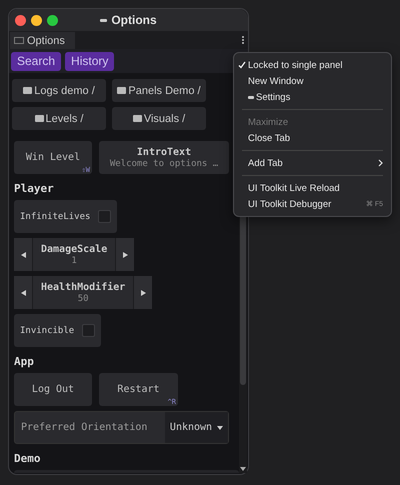 This screenshot has height=485, width=400. I want to click on toggle-label: Invincible, so click(47, 331).